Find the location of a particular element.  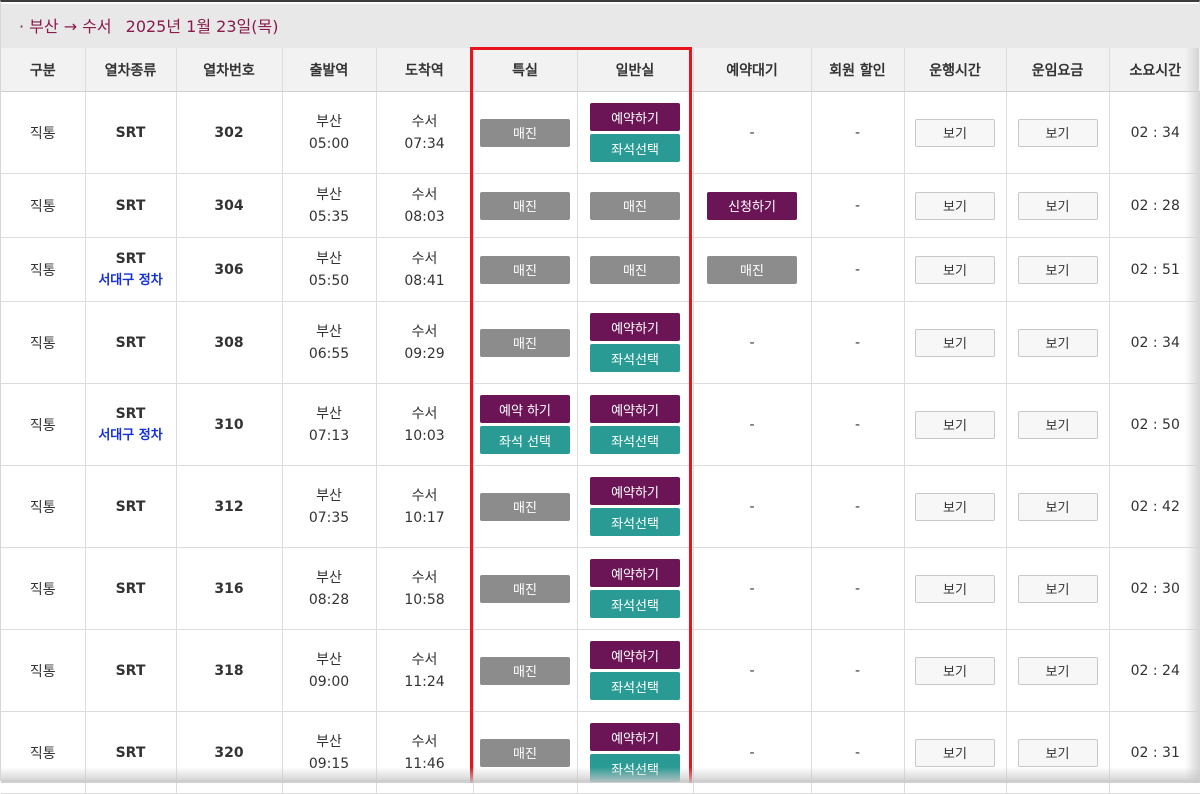

departure-stack: 부산 07:13 is located at coordinates (329, 425).